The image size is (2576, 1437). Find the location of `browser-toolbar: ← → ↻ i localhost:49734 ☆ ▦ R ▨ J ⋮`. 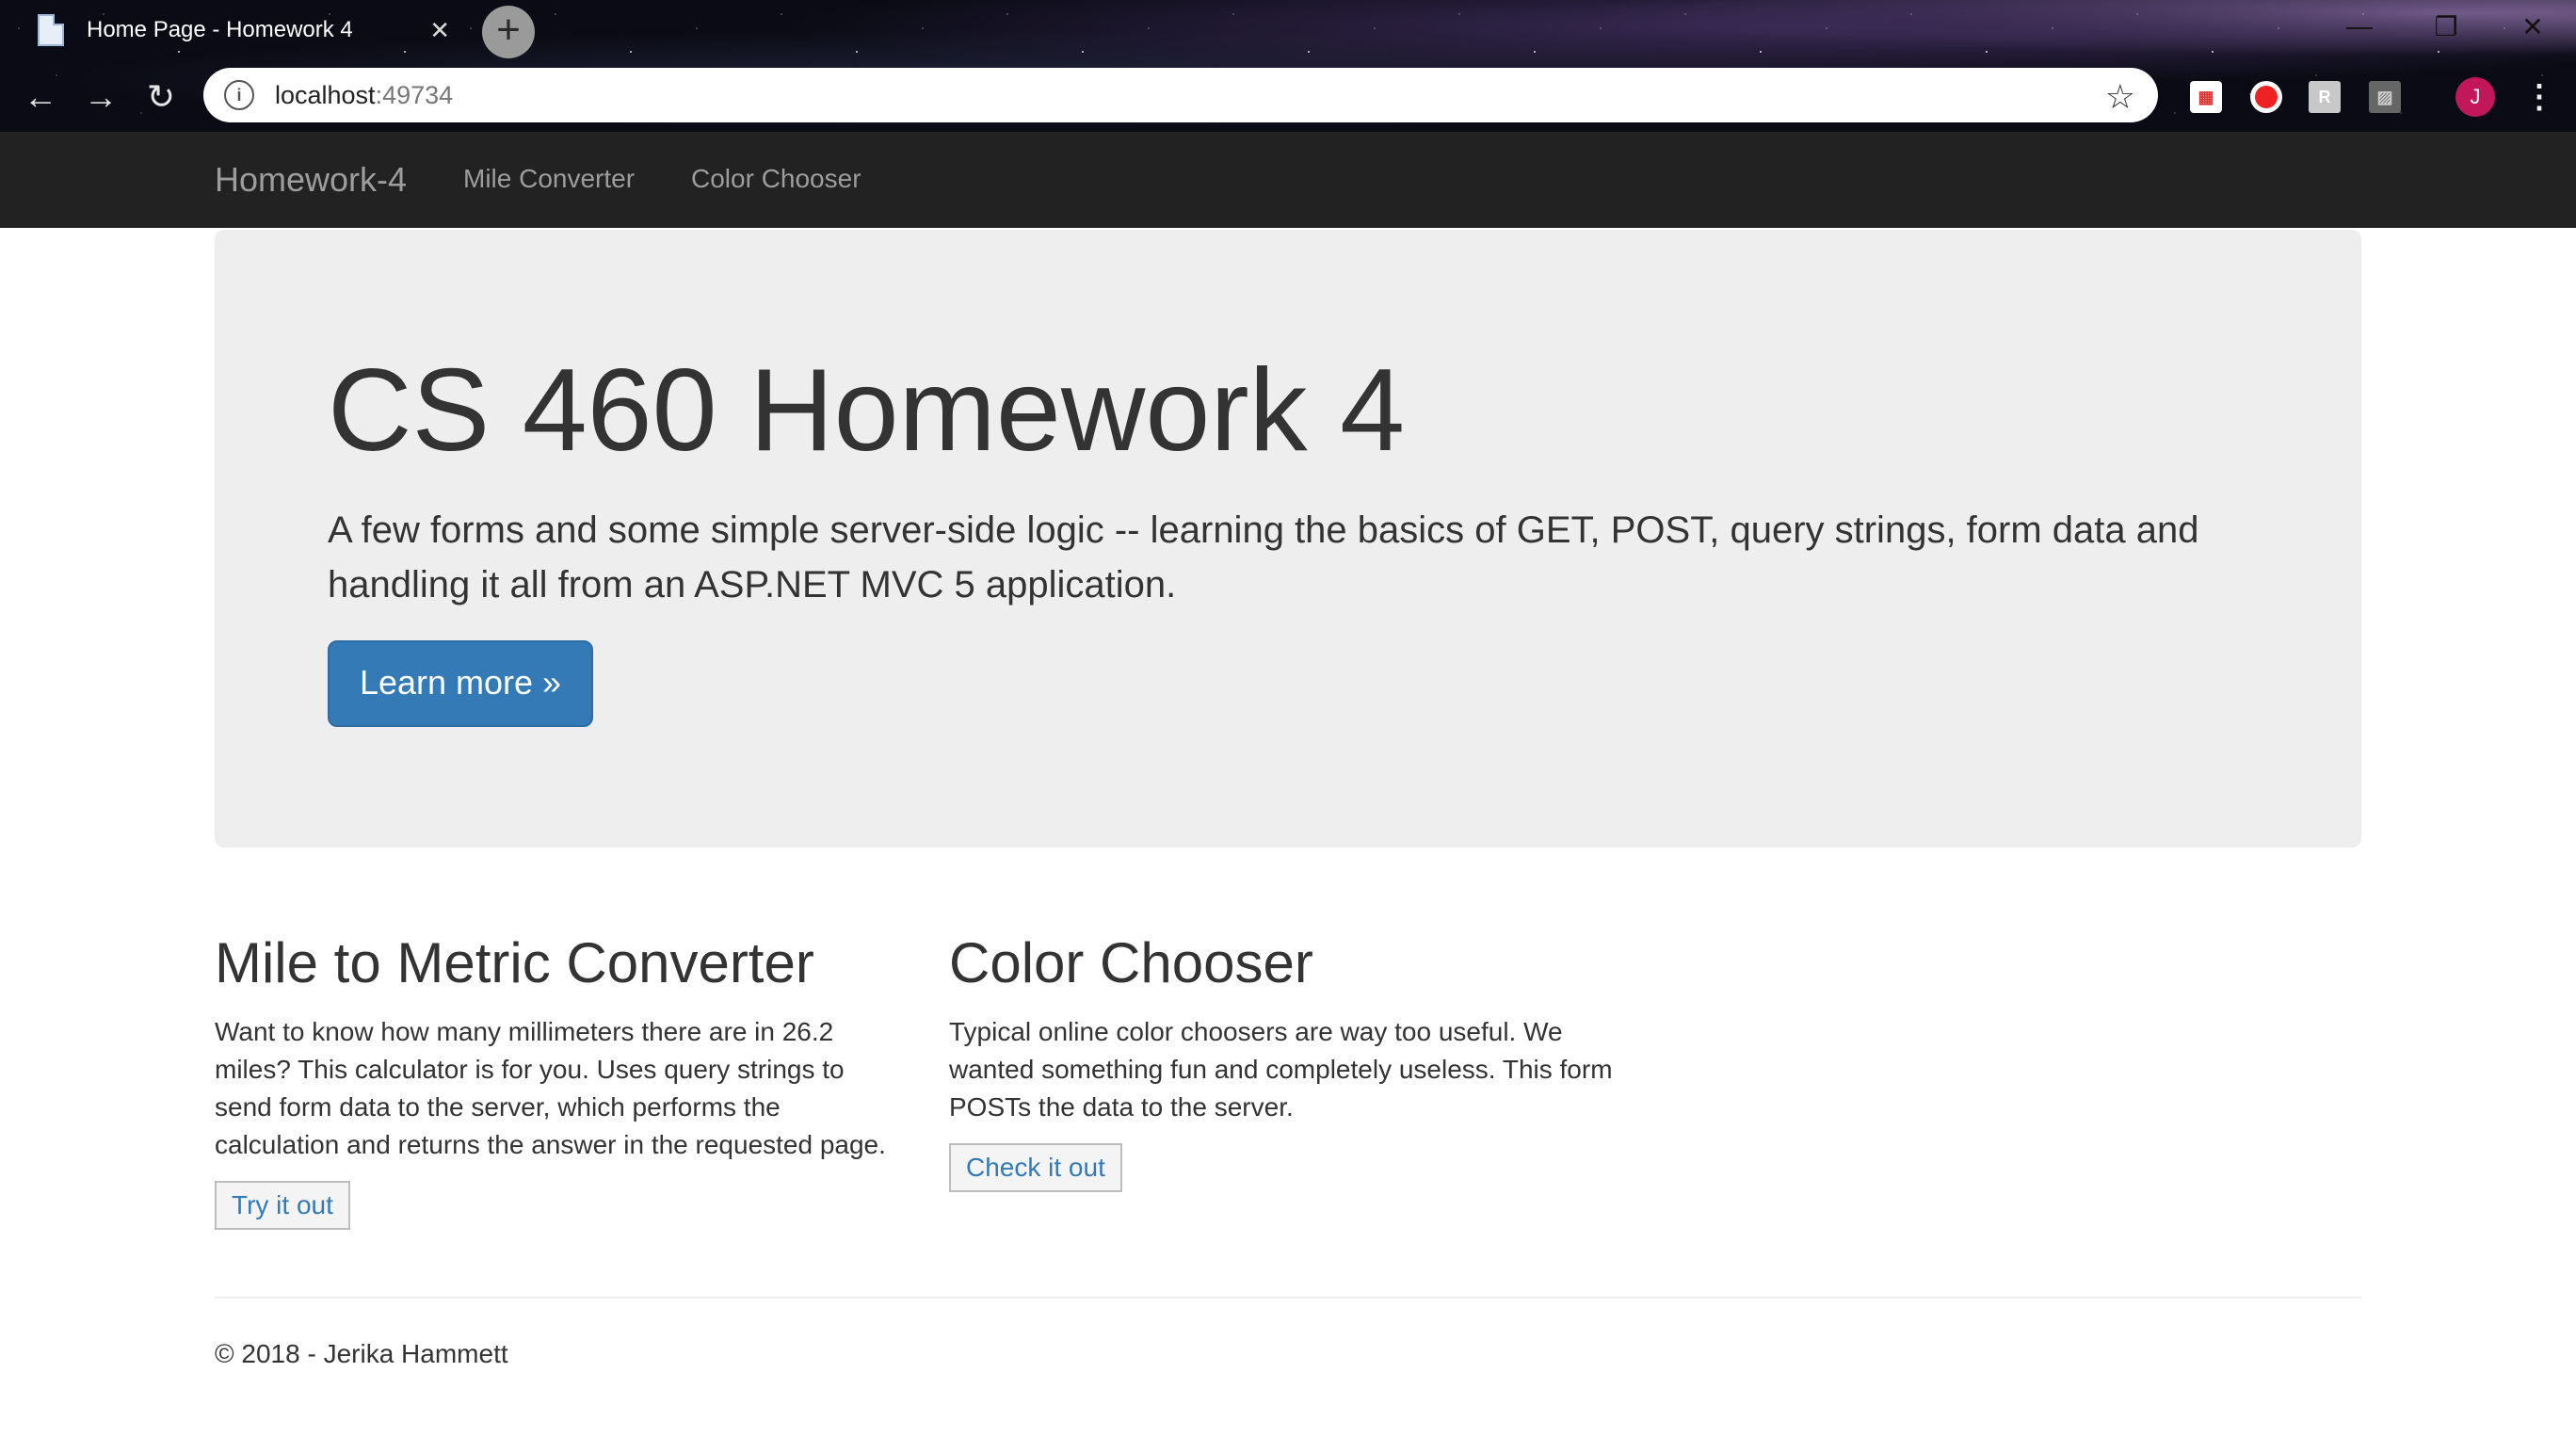

browser-toolbar: ← → ↻ i localhost:49734 ☆ ▦ R ▨ J ⋮ is located at coordinates (1288, 97).